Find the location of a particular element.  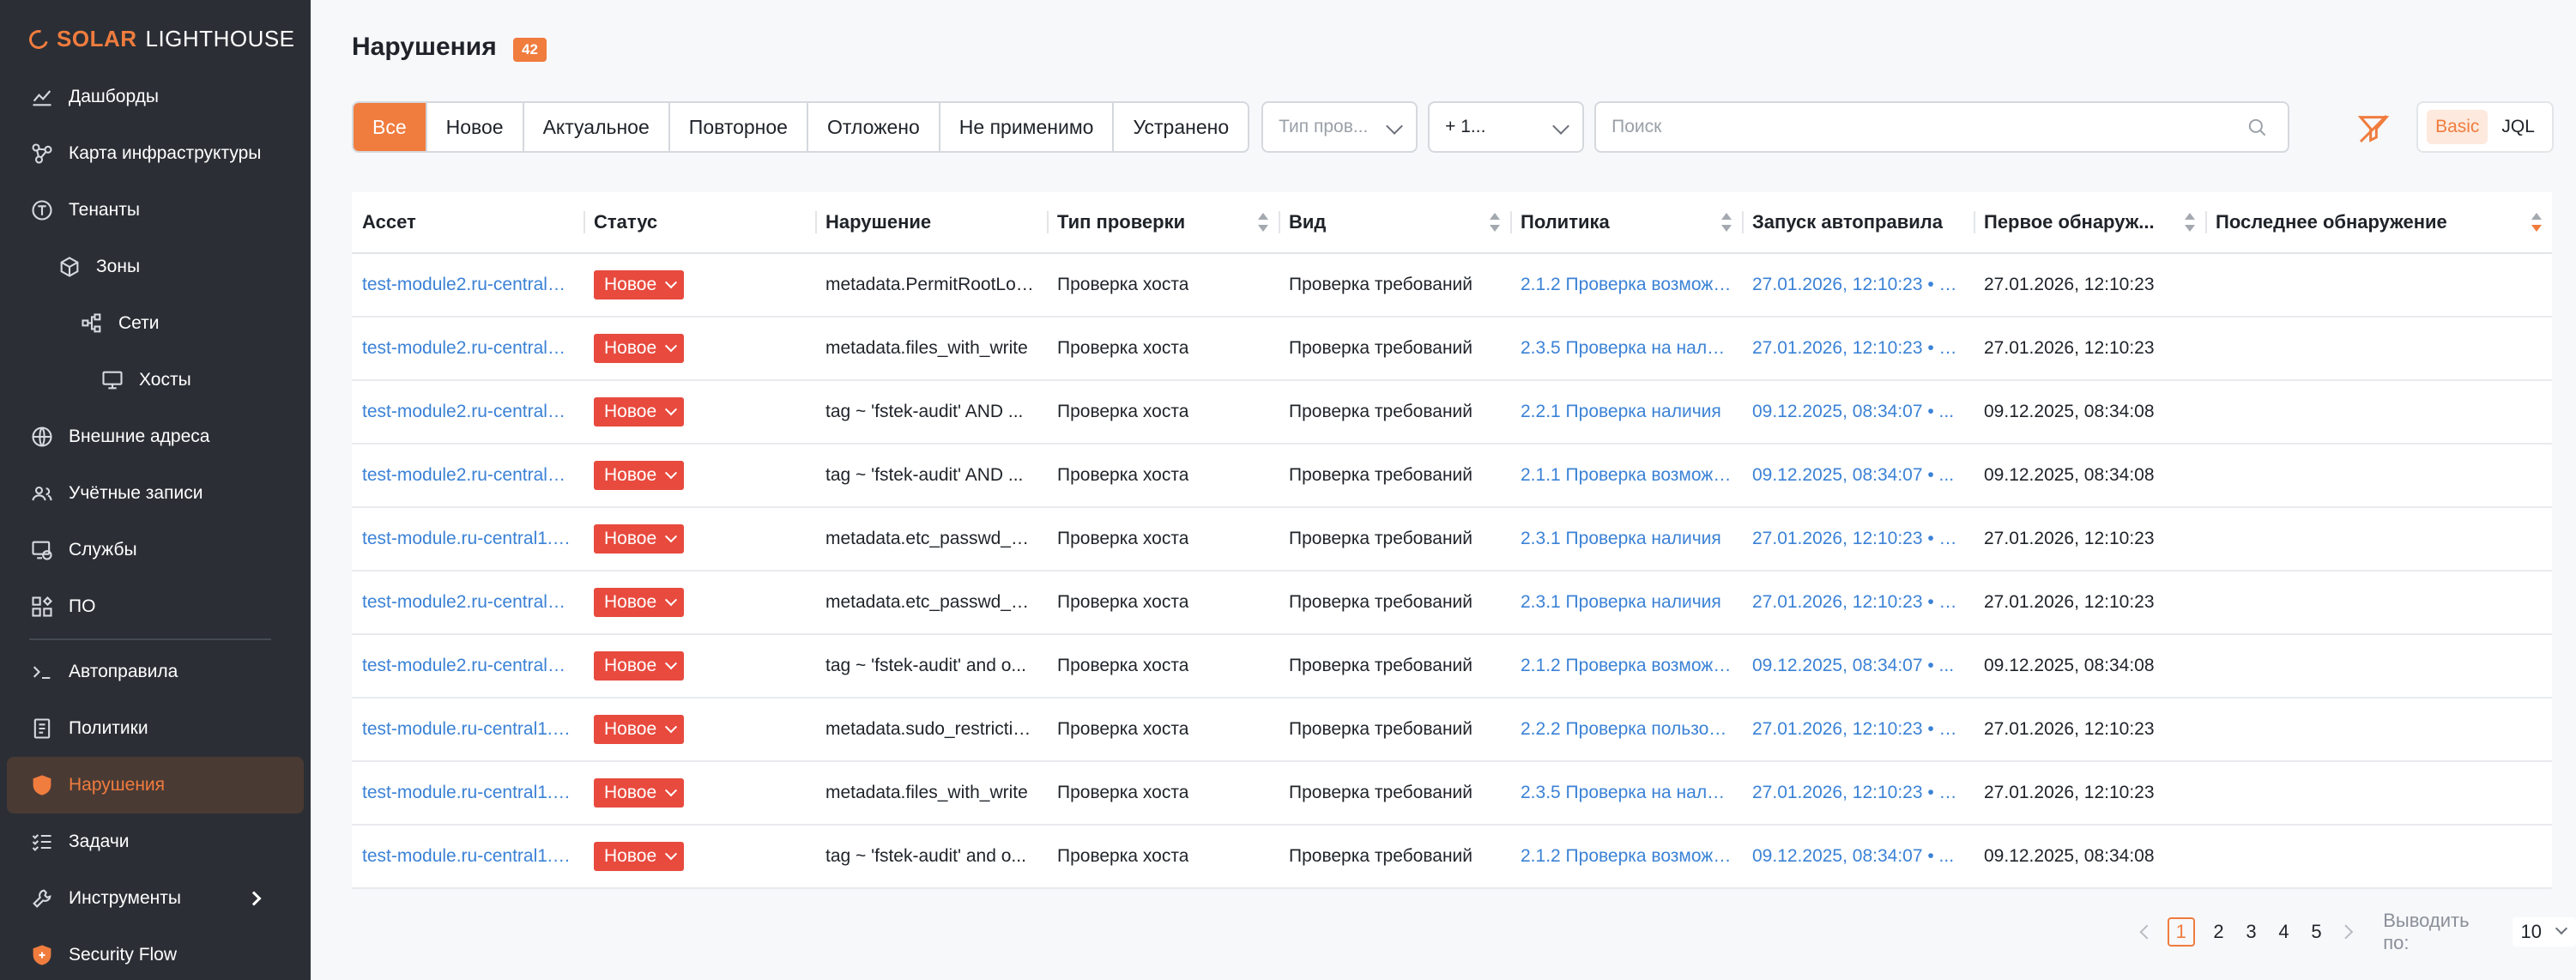

column-header-last-detected: Последнее обнаружение is located at coordinates (2378, 222).